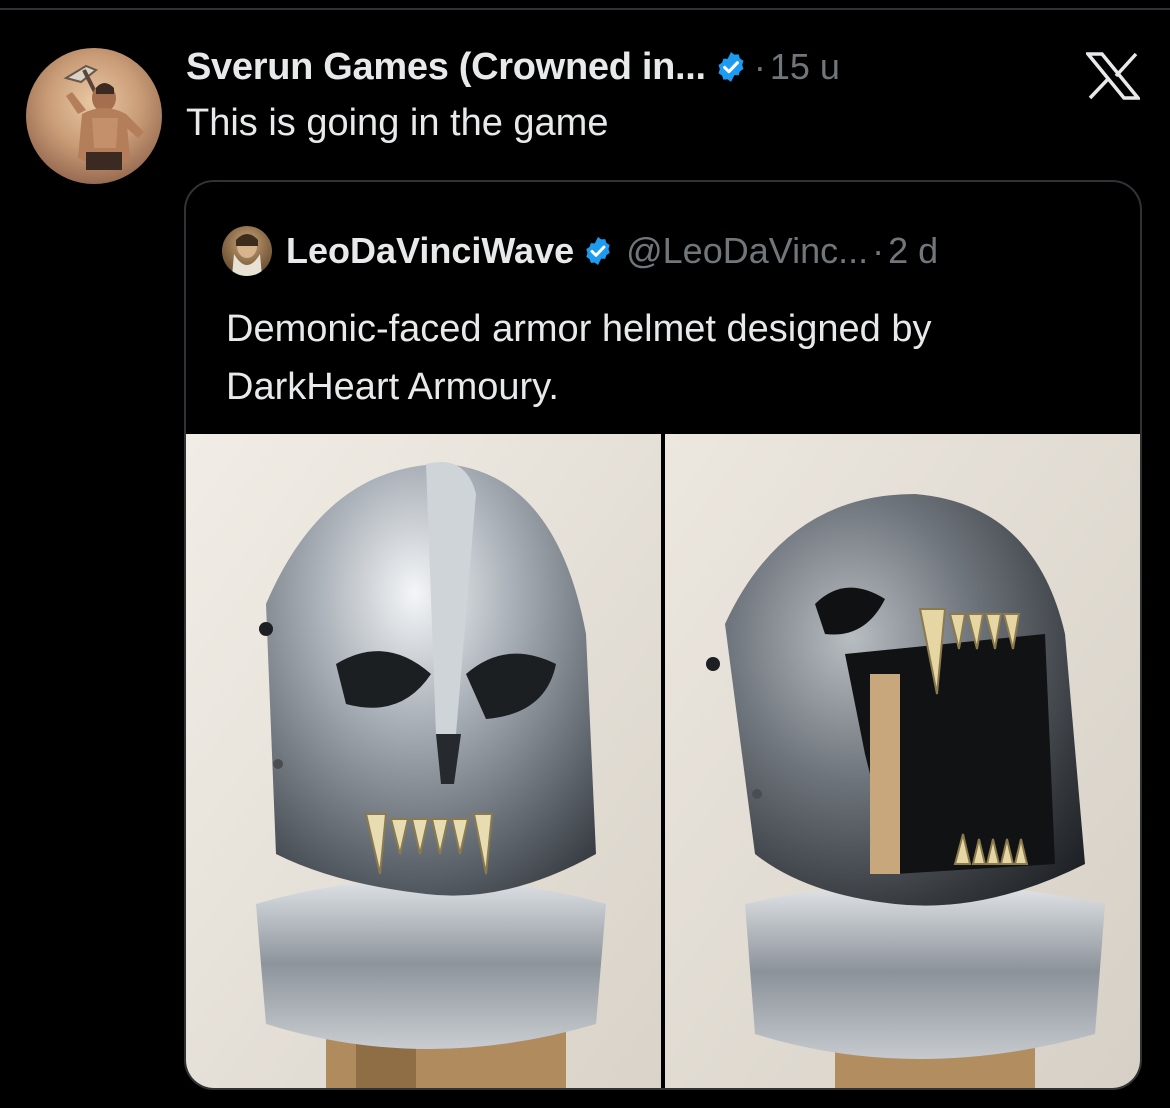 This screenshot has height=1108, width=1170. I want to click on x-logo-icon, so click(1113, 76).